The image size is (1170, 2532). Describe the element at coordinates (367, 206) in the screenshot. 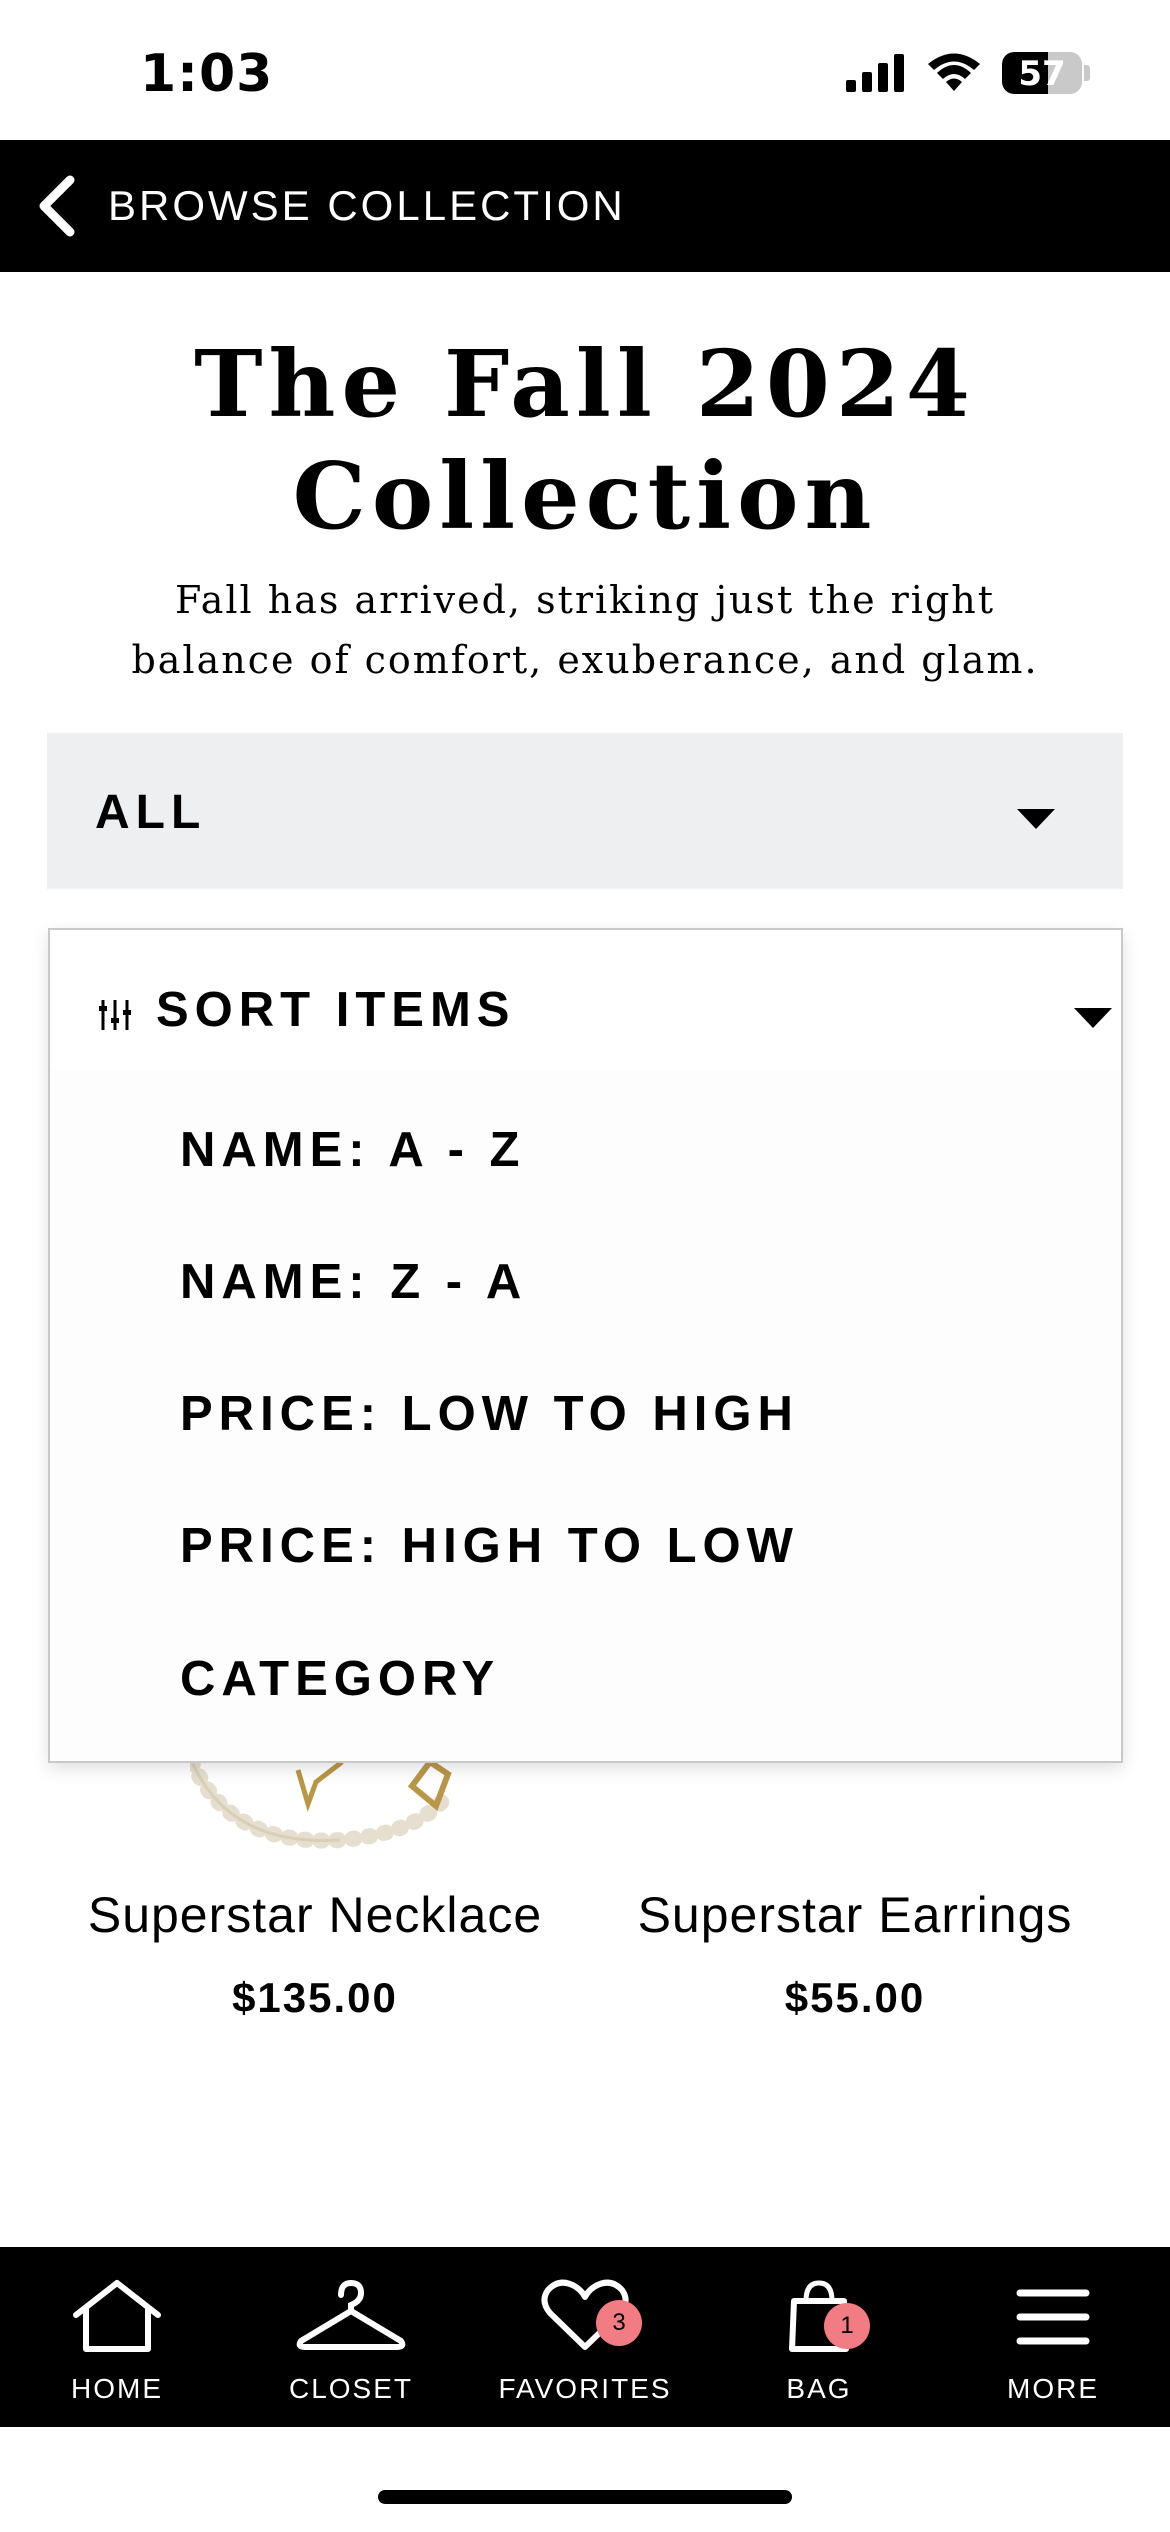

I see `back-to-browse-link: BROWSE COLLECTION` at that location.